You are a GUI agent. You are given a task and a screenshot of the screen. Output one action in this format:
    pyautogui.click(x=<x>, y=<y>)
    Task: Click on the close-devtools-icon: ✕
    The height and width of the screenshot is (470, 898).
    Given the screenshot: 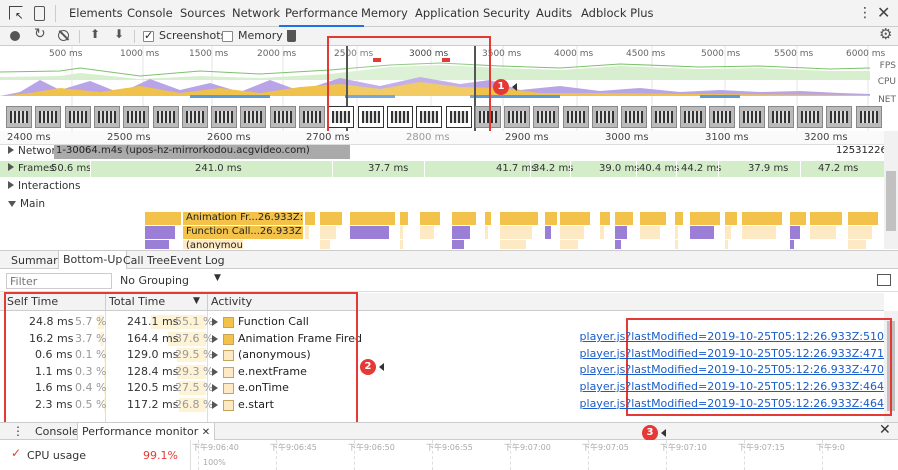 What is the action you would take?
    pyautogui.click(x=883, y=12)
    